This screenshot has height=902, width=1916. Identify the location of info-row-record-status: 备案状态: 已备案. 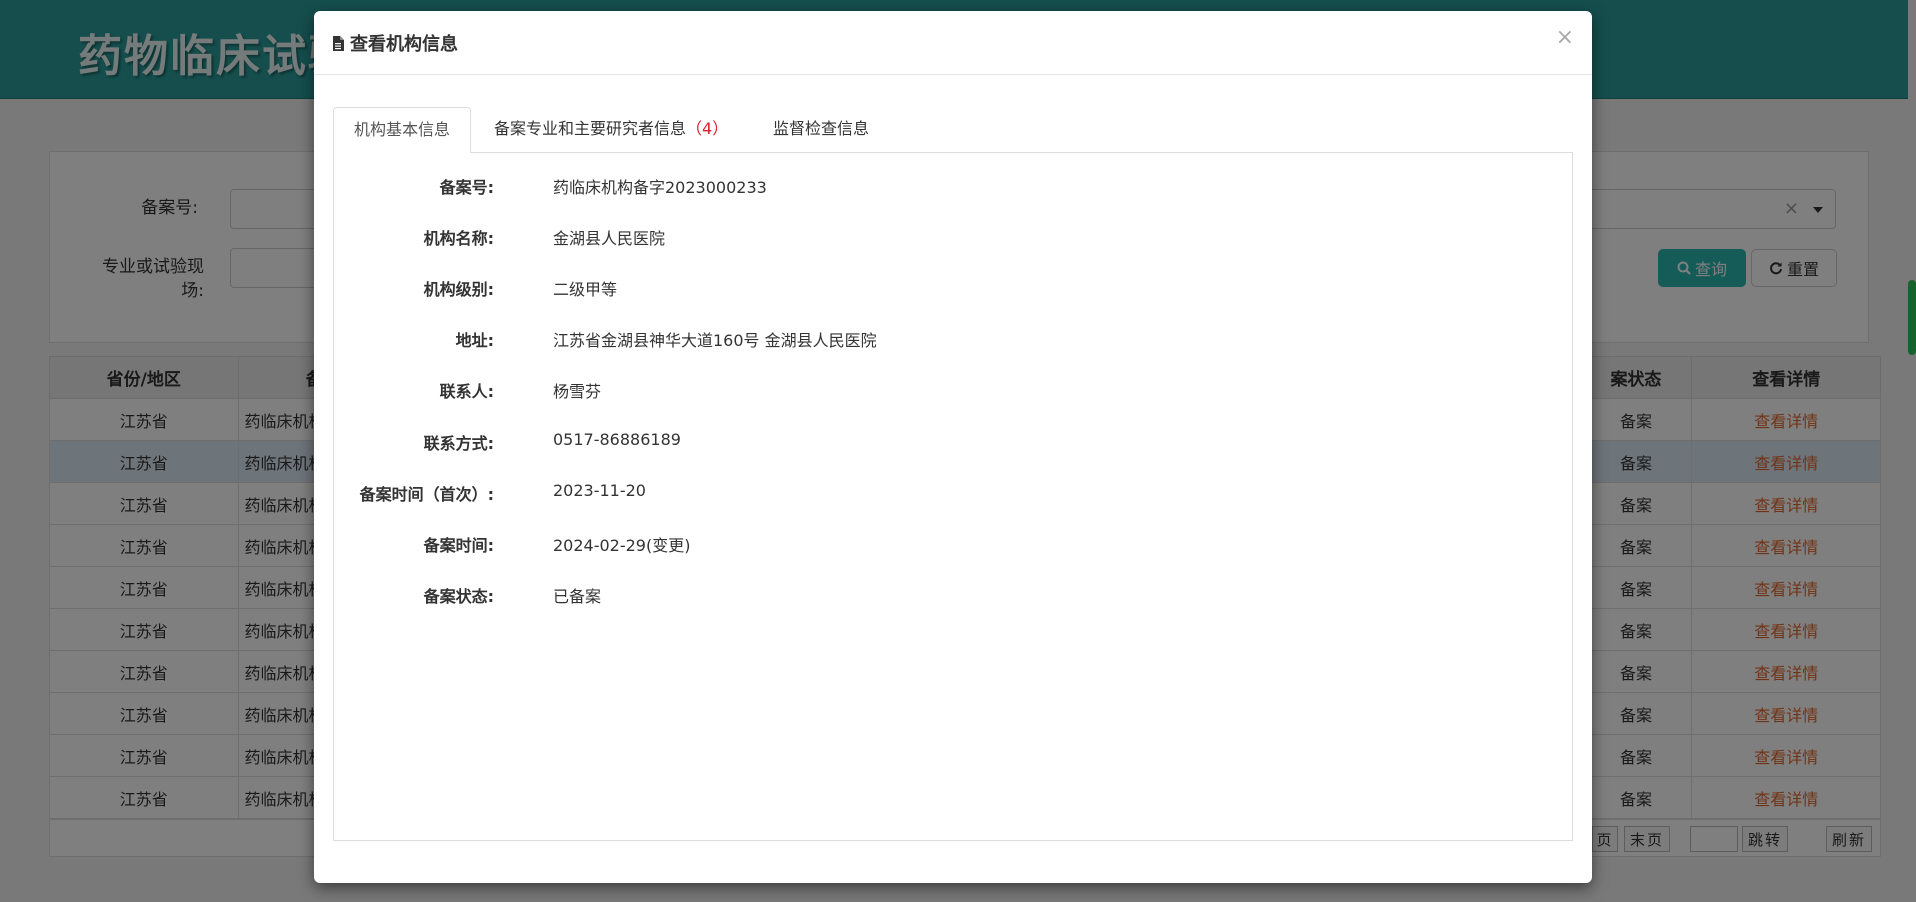
(512, 596).